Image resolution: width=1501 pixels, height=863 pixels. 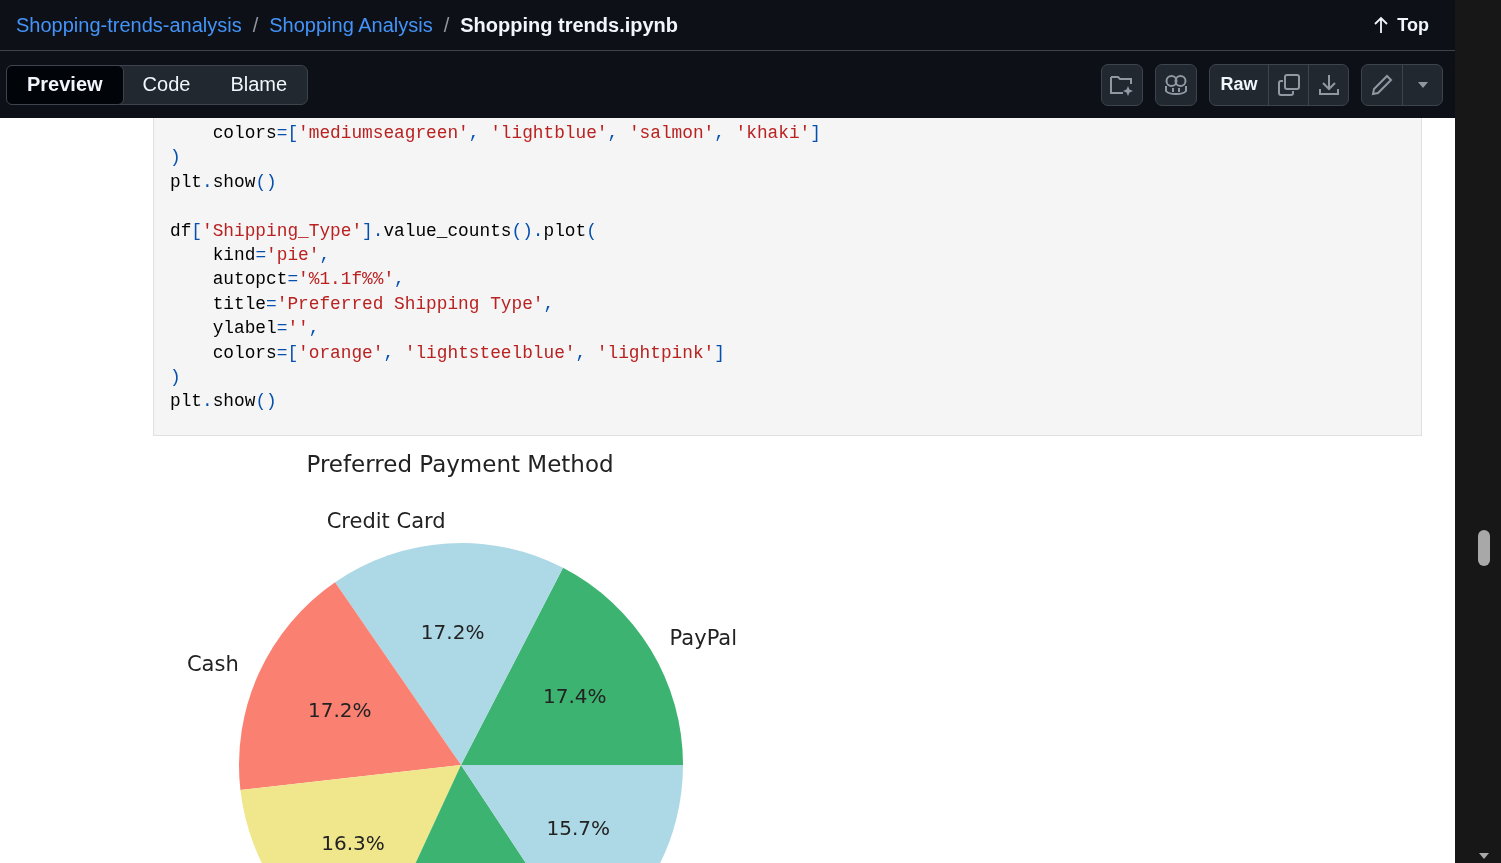 I want to click on scrollbar, so click(x=1478, y=431).